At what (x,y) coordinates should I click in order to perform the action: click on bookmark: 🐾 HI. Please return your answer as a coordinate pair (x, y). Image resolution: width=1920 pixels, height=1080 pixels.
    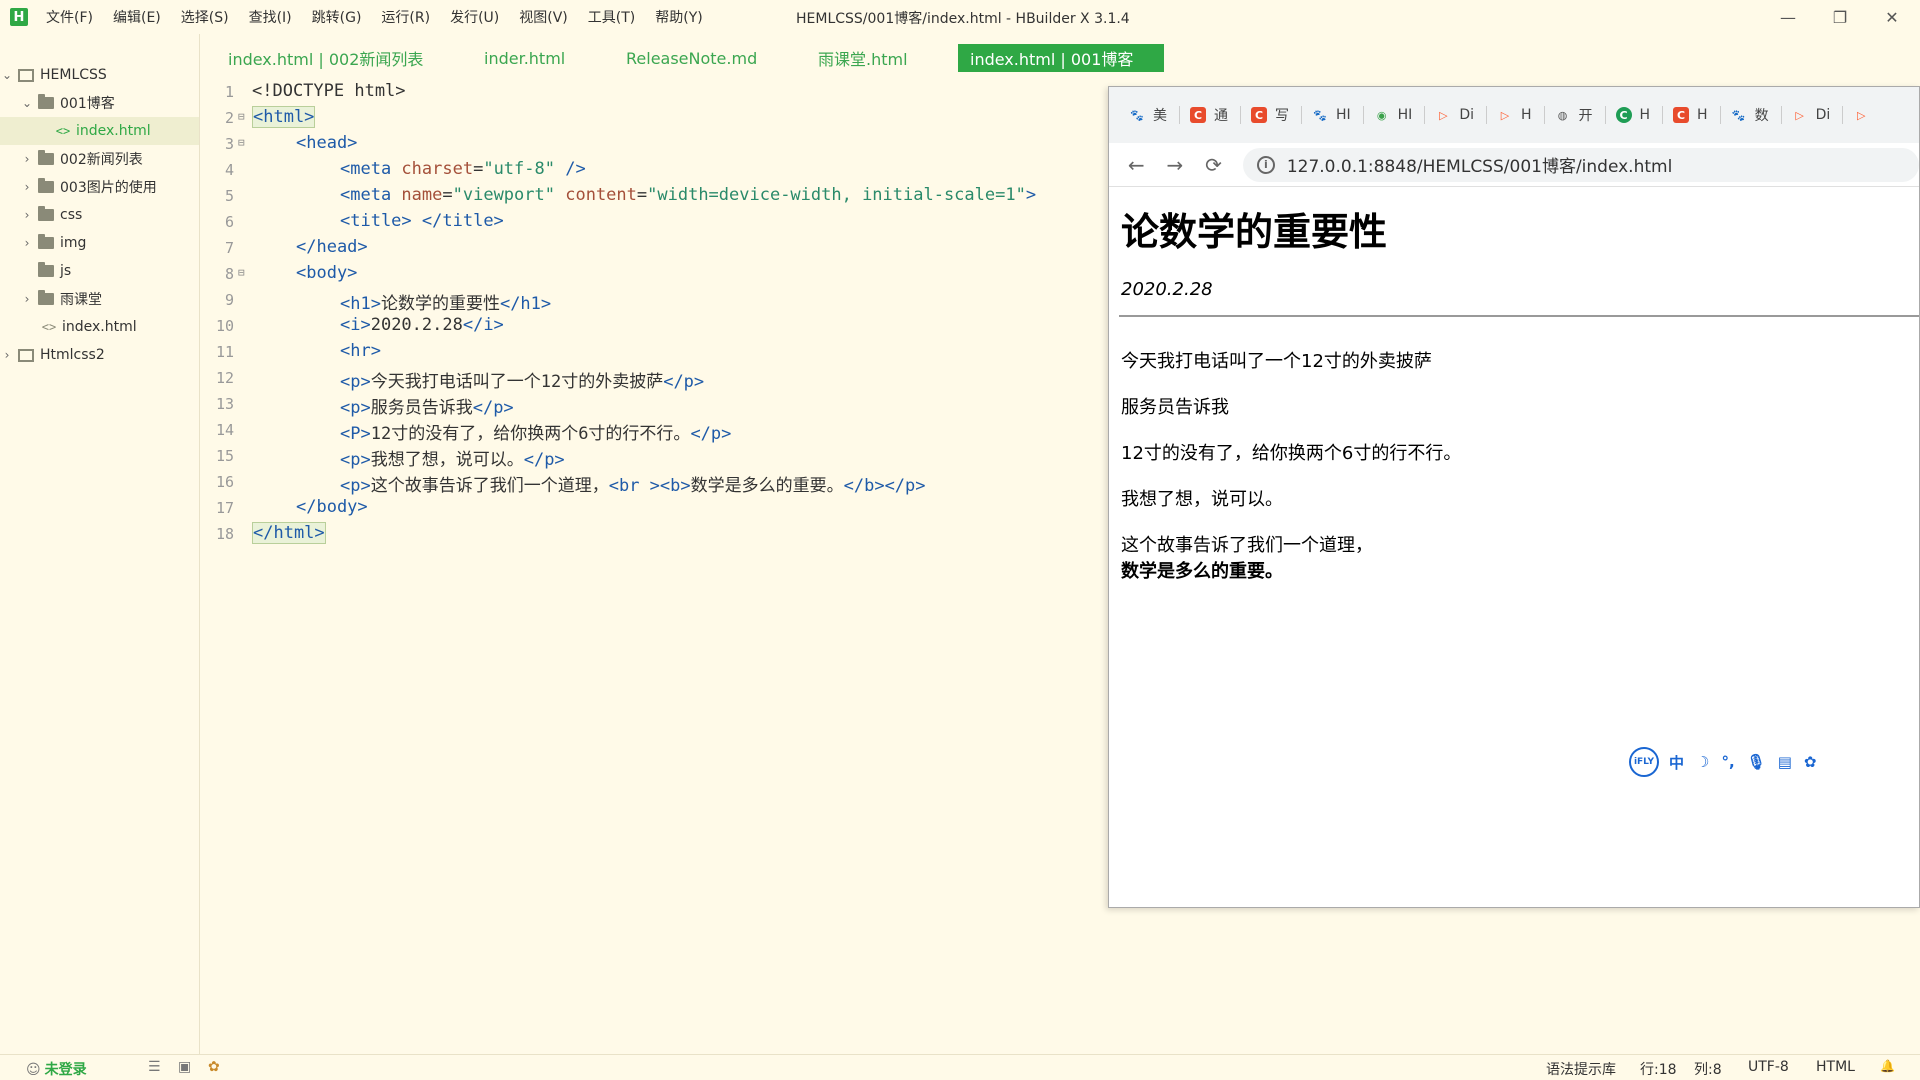
    Looking at the image, I should click on (1331, 115).